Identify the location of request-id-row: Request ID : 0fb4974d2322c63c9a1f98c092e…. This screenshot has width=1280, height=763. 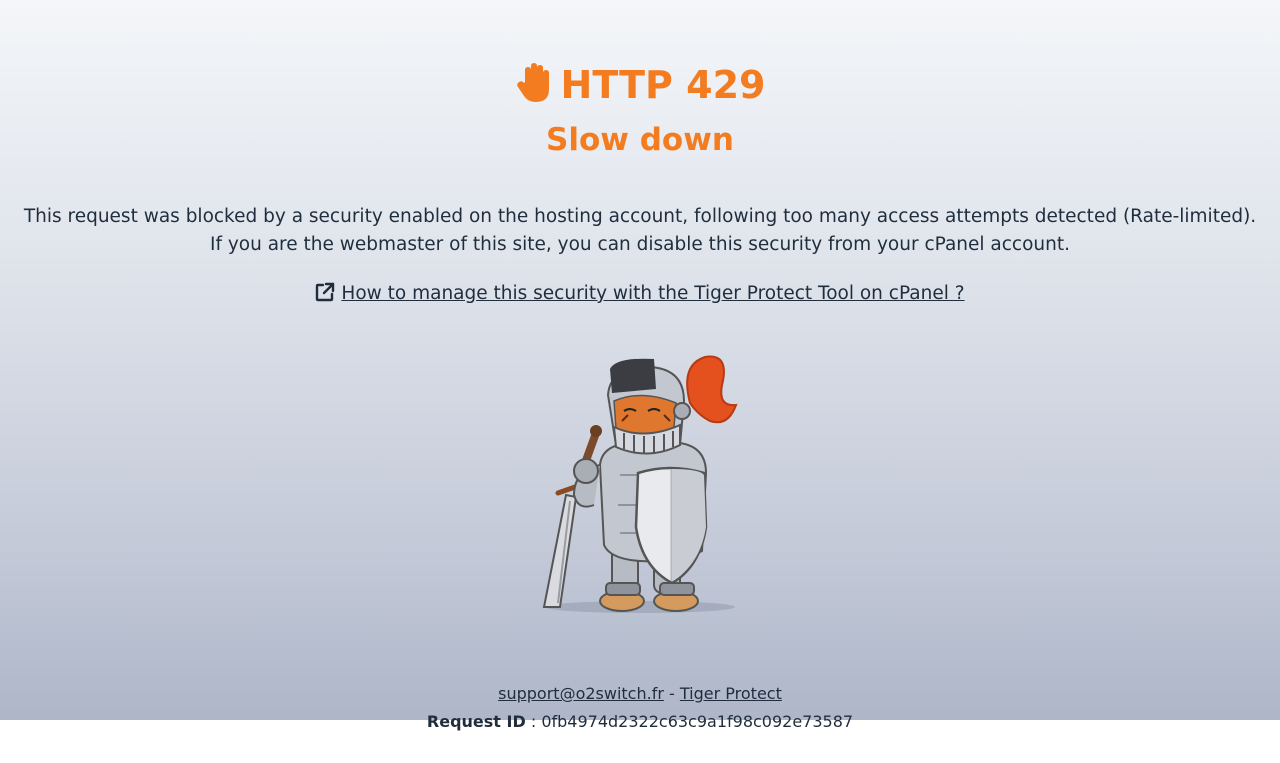
(640, 722).